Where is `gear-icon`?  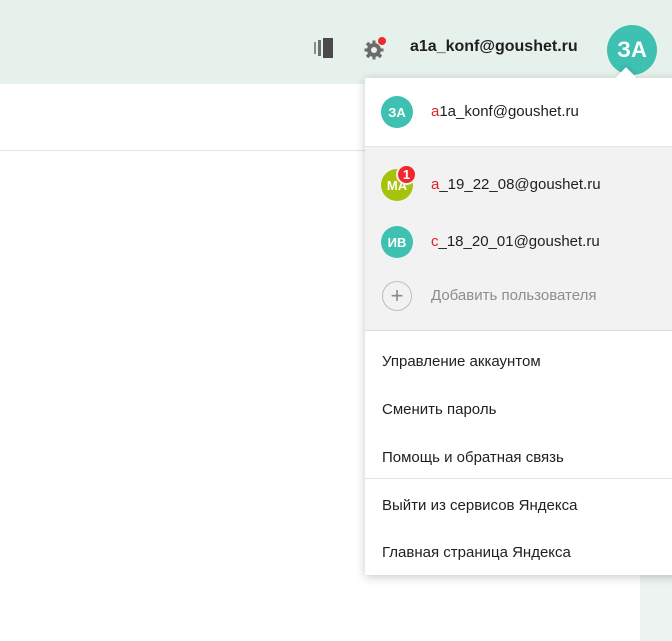 gear-icon is located at coordinates (376, 48).